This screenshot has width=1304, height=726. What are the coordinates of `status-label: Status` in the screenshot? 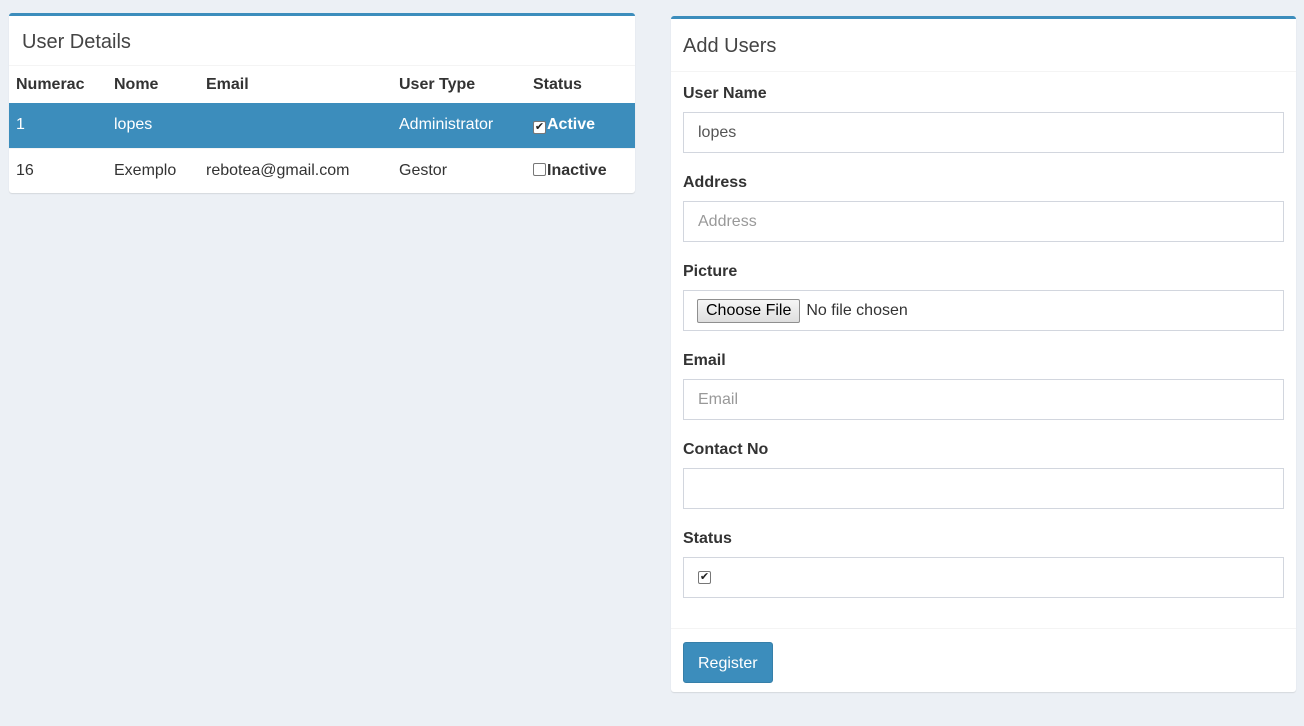 It's located at (707, 538).